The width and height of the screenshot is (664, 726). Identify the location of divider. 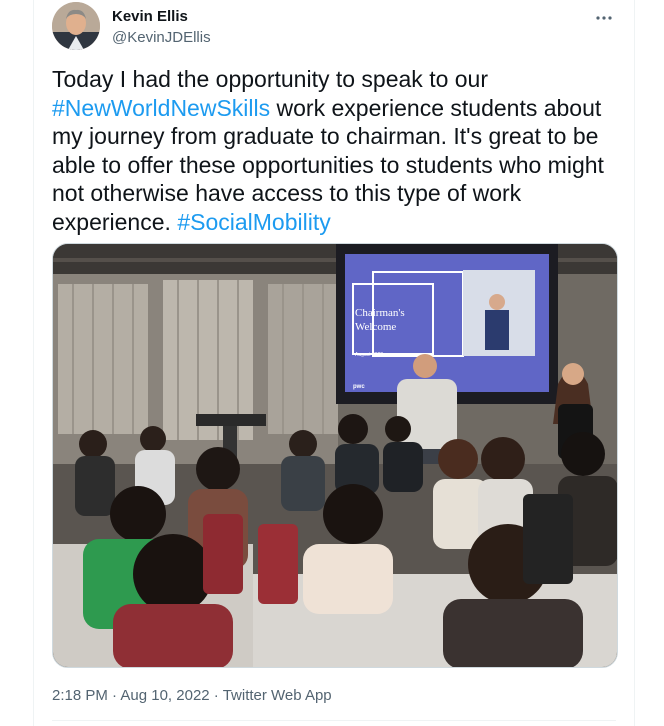
(334, 720).